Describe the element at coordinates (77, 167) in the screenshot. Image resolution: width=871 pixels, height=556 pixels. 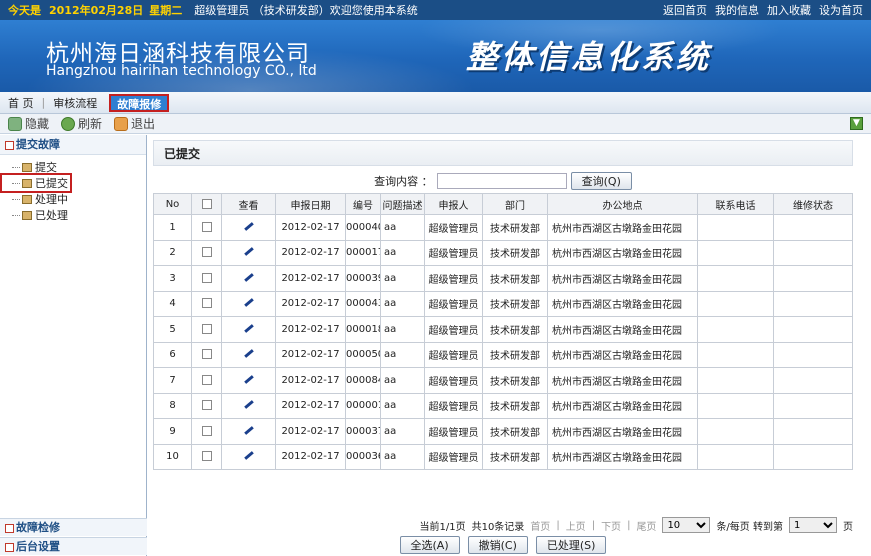
I see `sidebar-item-submit: 提交` at that location.